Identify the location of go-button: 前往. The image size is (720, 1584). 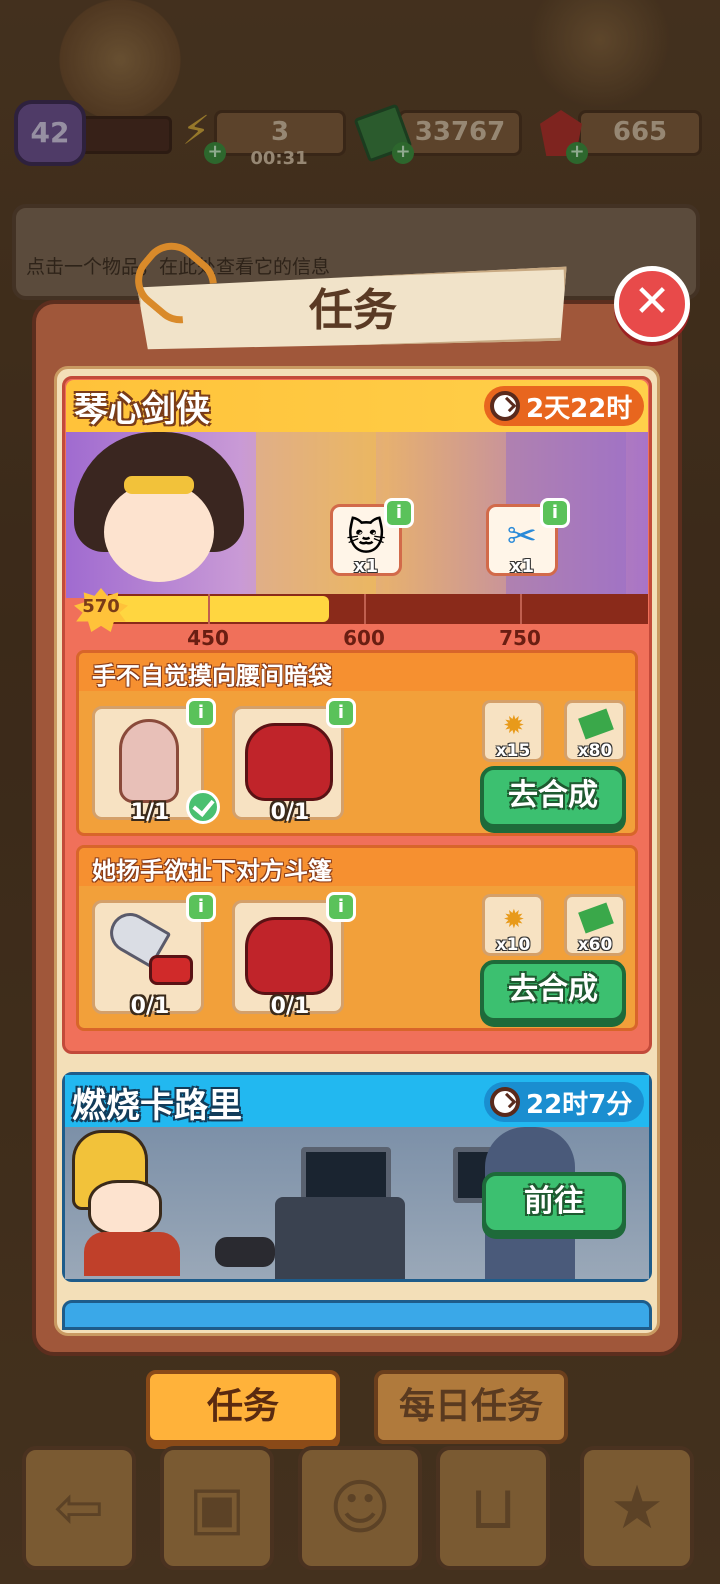
(554, 1203).